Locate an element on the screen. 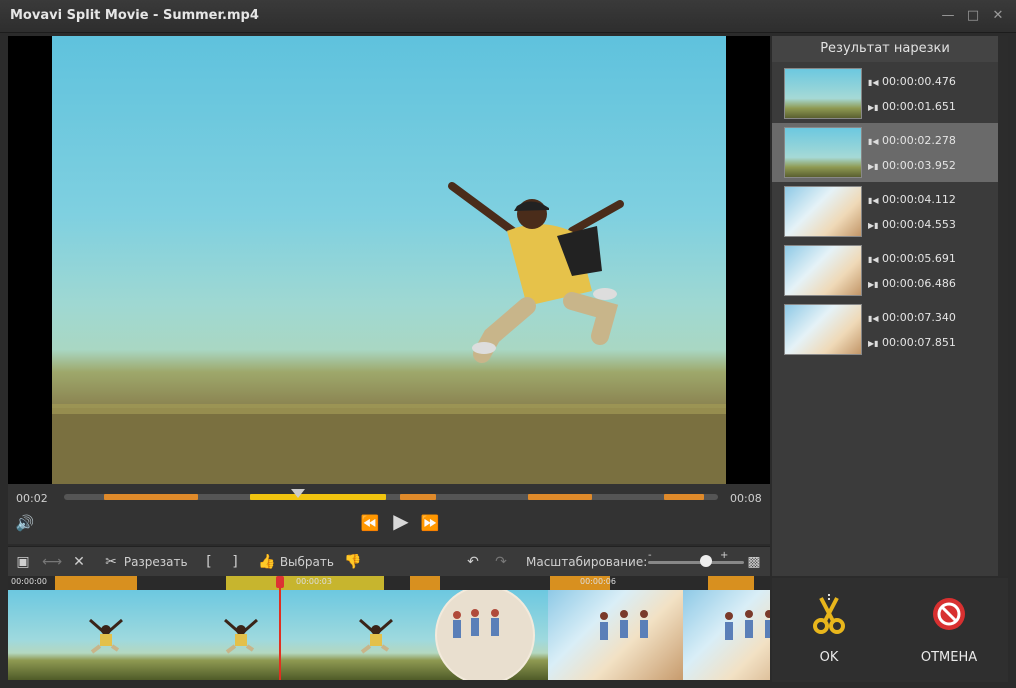 The width and height of the screenshot is (1016, 688). current-time: 00:02 is located at coordinates (32, 498).